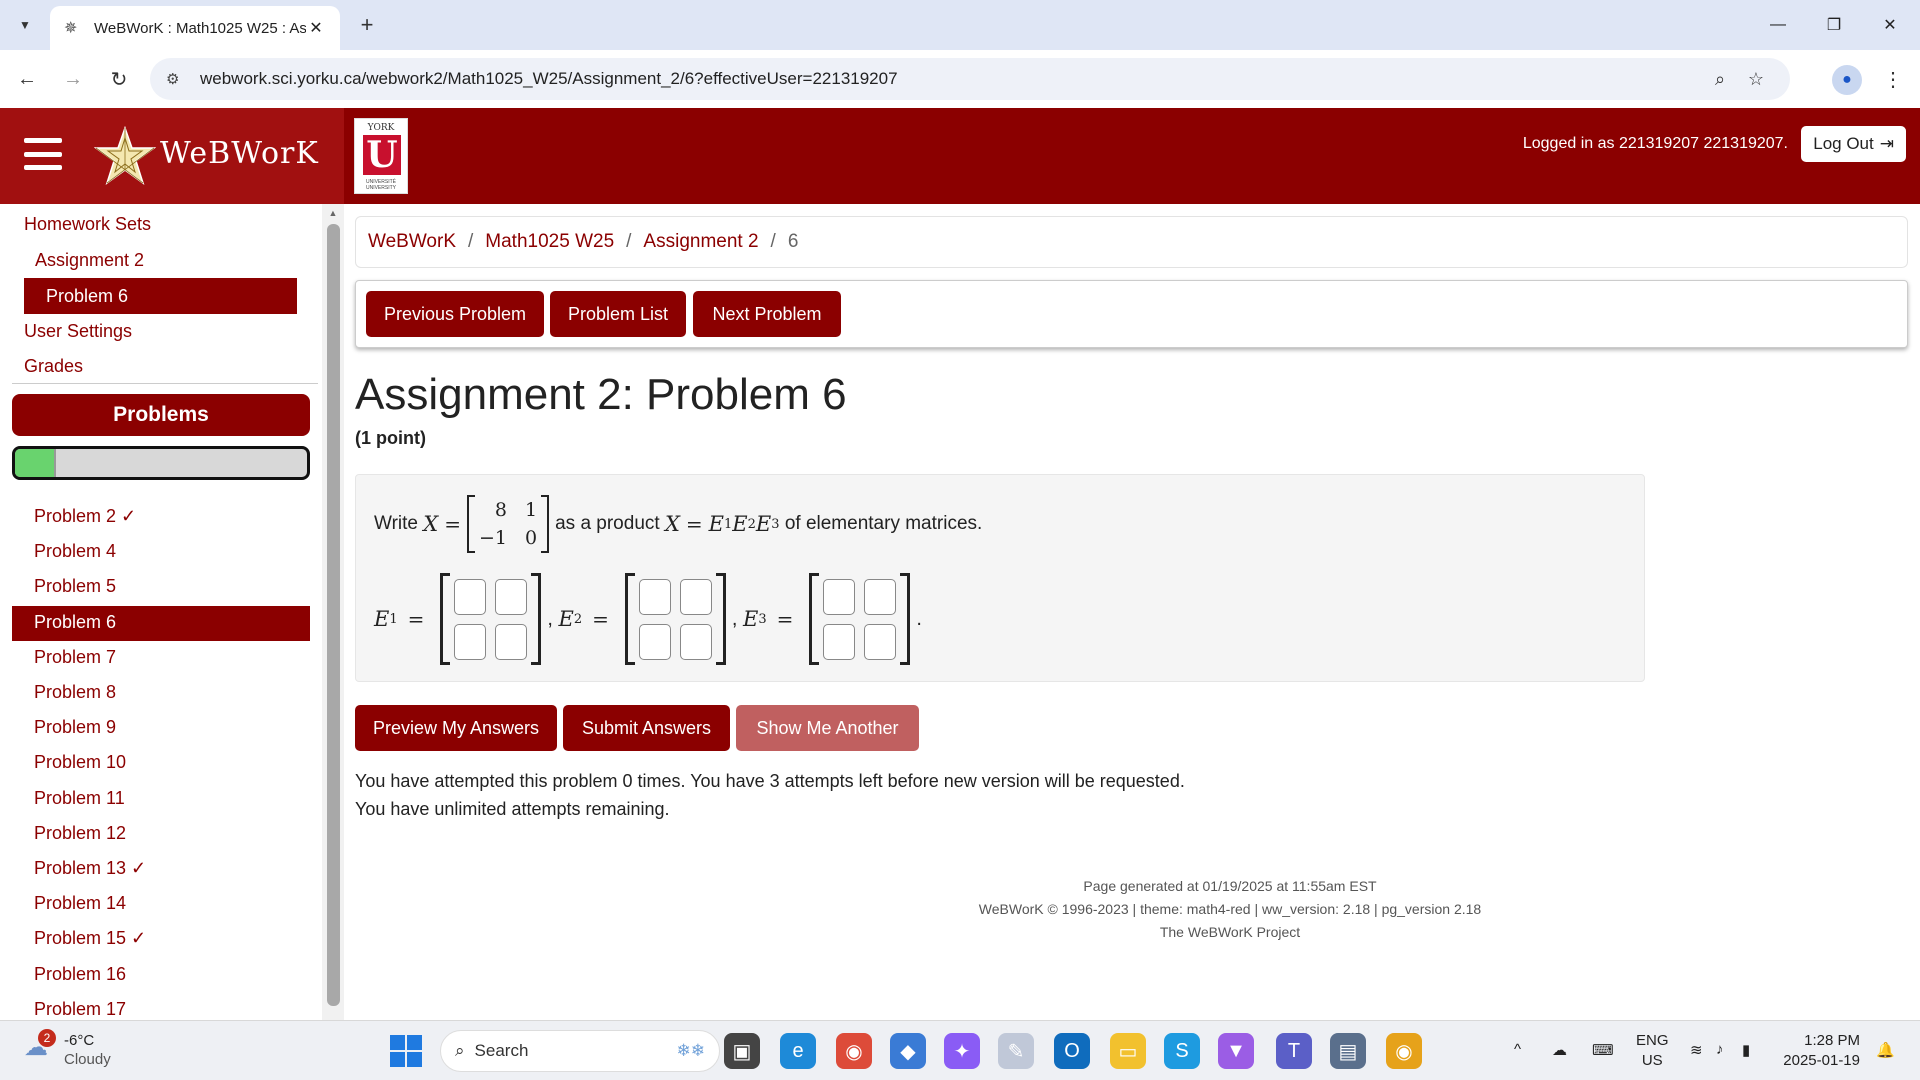 Image resolution: width=1920 pixels, height=1080 pixels. What do you see at coordinates (1847, 80) in the screenshot?
I see `profile-avatar-icon: ●` at bounding box center [1847, 80].